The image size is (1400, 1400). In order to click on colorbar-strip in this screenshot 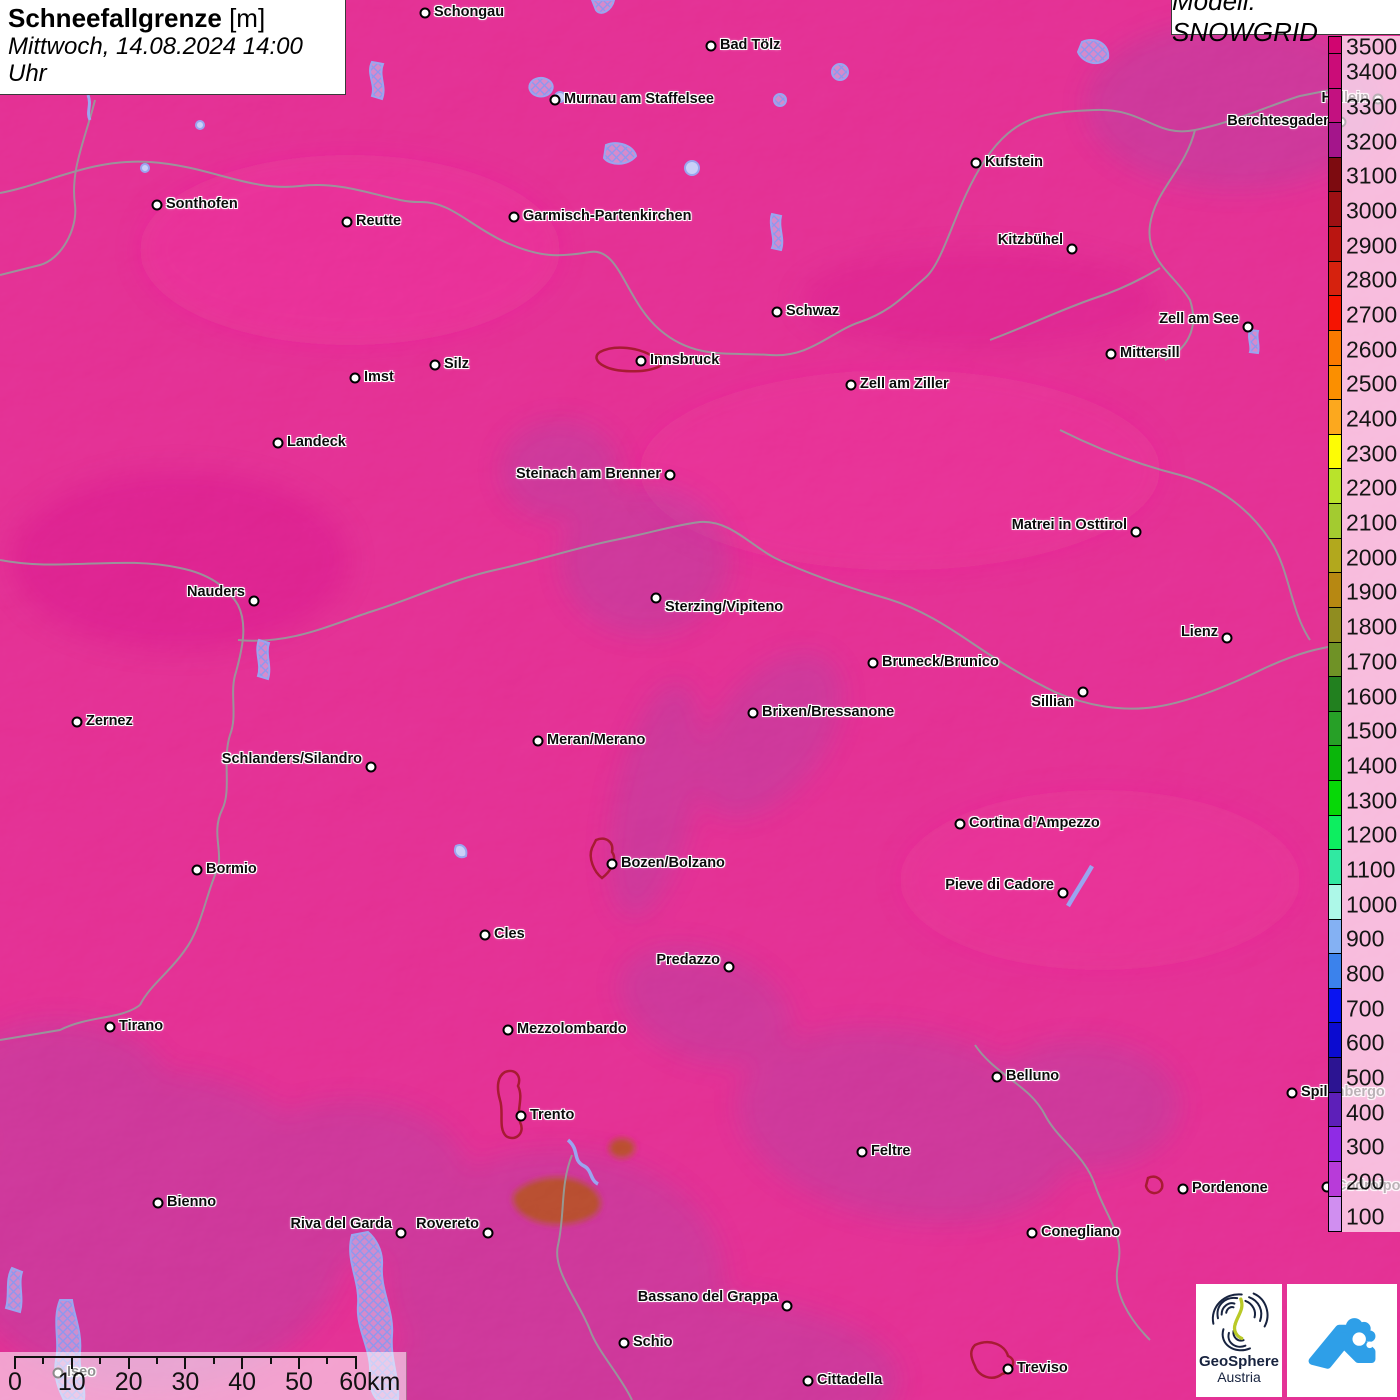, I will do `click(1335, 634)`.